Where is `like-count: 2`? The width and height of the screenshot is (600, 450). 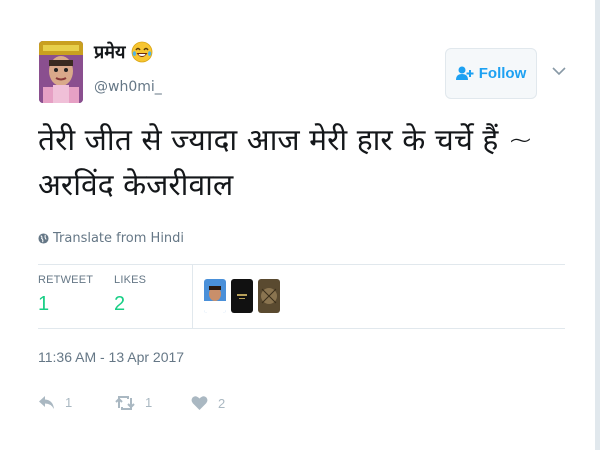
like-count: 2 is located at coordinates (222, 403).